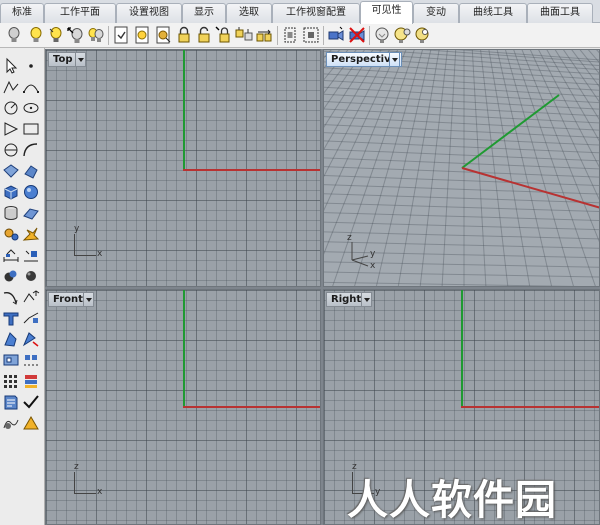 The height and width of the screenshot is (525, 600). Describe the element at coordinates (31, 192) in the screenshot. I see `sphere-icon` at that location.